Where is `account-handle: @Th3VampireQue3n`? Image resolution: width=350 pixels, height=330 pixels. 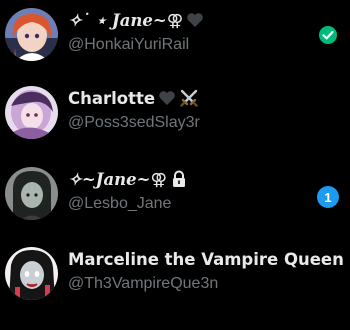
account-handle: @Th3VampireQue3n is located at coordinates (143, 283).